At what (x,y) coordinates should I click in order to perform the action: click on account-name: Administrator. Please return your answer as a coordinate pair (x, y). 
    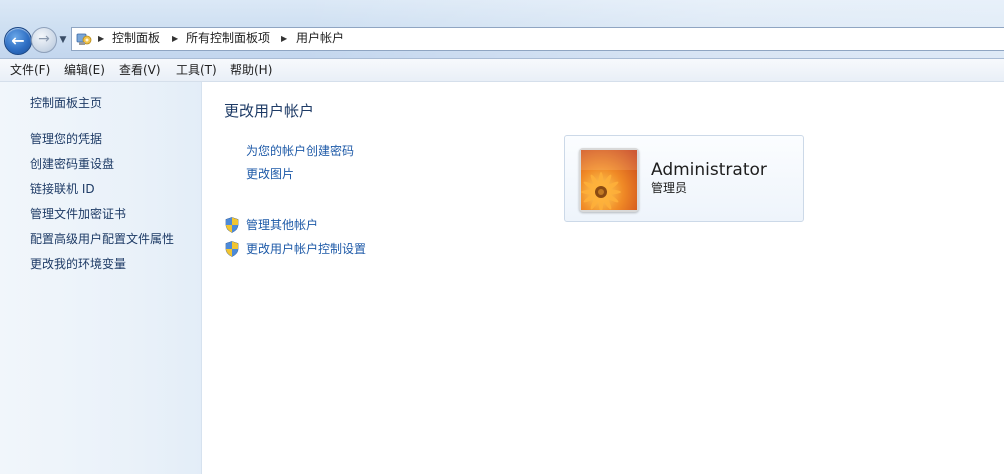
    Looking at the image, I should click on (709, 170).